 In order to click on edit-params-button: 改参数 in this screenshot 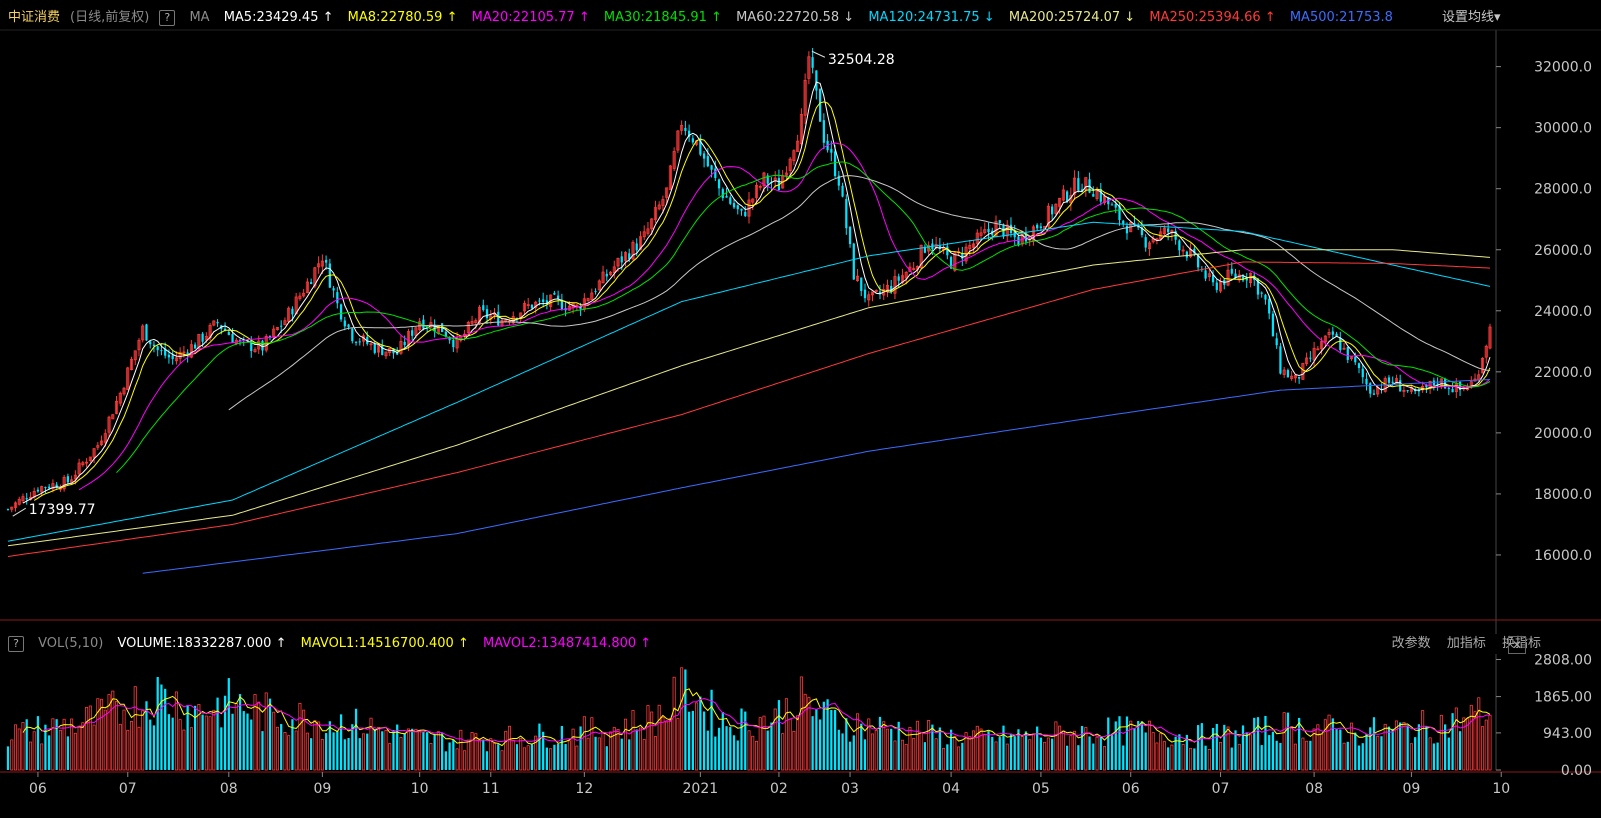, I will do `click(1411, 643)`.